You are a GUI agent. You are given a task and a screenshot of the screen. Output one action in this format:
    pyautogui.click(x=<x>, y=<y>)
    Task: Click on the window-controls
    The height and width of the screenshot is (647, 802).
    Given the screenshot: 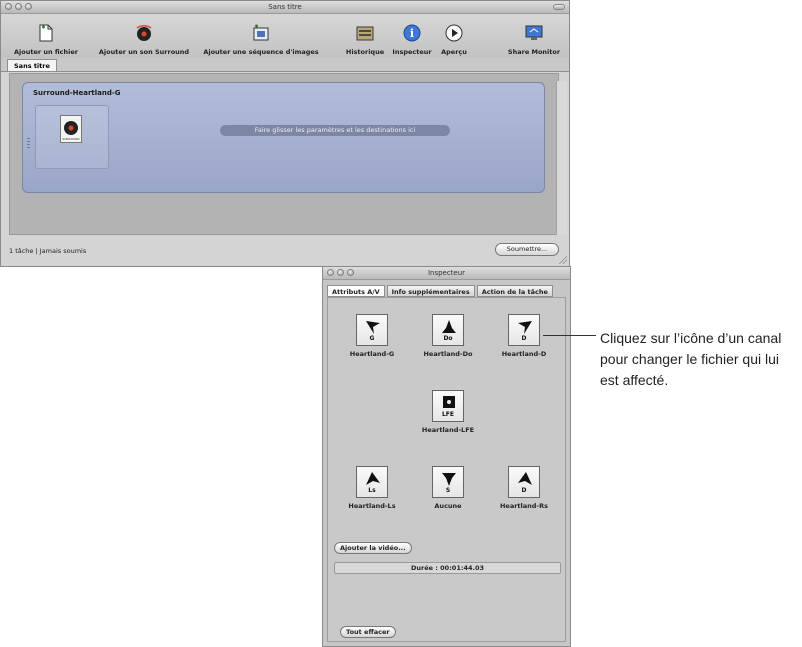 What is the action you would take?
    pyautogui.click(x=18, y=6)
    